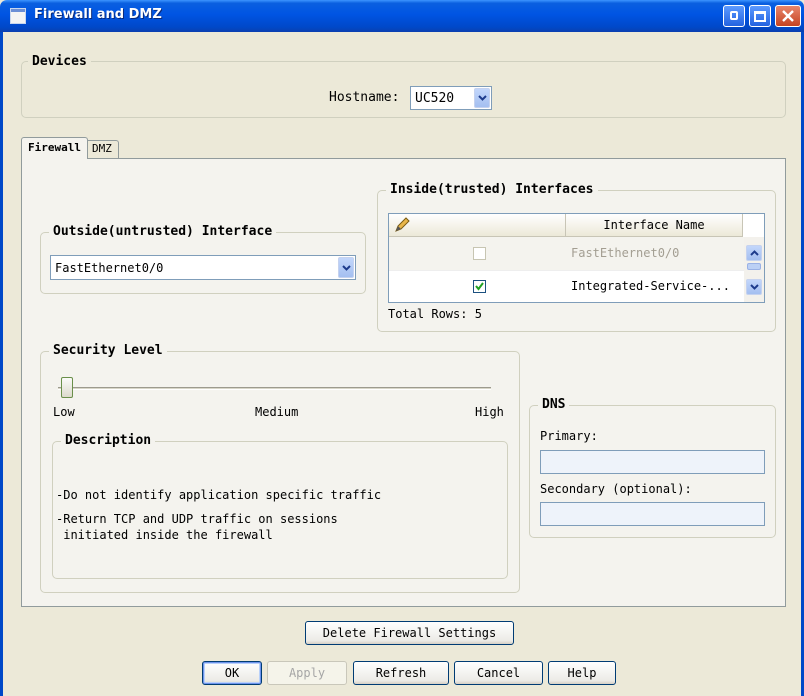 Image resolution: width=804 pixels, height=696 pixels. I want to click on outside-interface-dropdown-button, so click(346, 267).